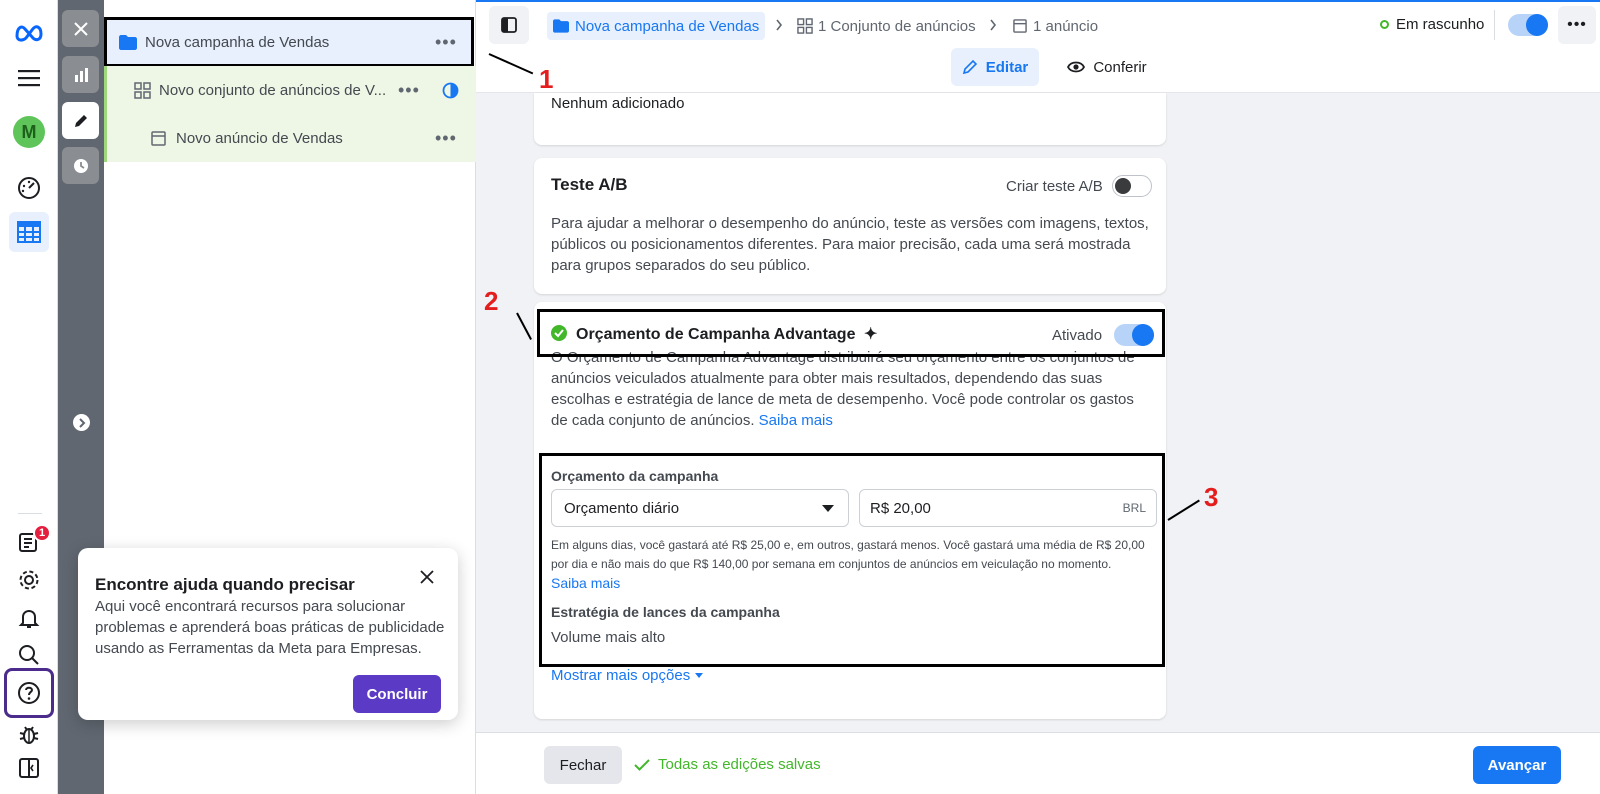 The image size is (1600, 794). Describe the element at coordinates (29, 232) in the screenshot. I see `ads-manager-table-icon` at that location.